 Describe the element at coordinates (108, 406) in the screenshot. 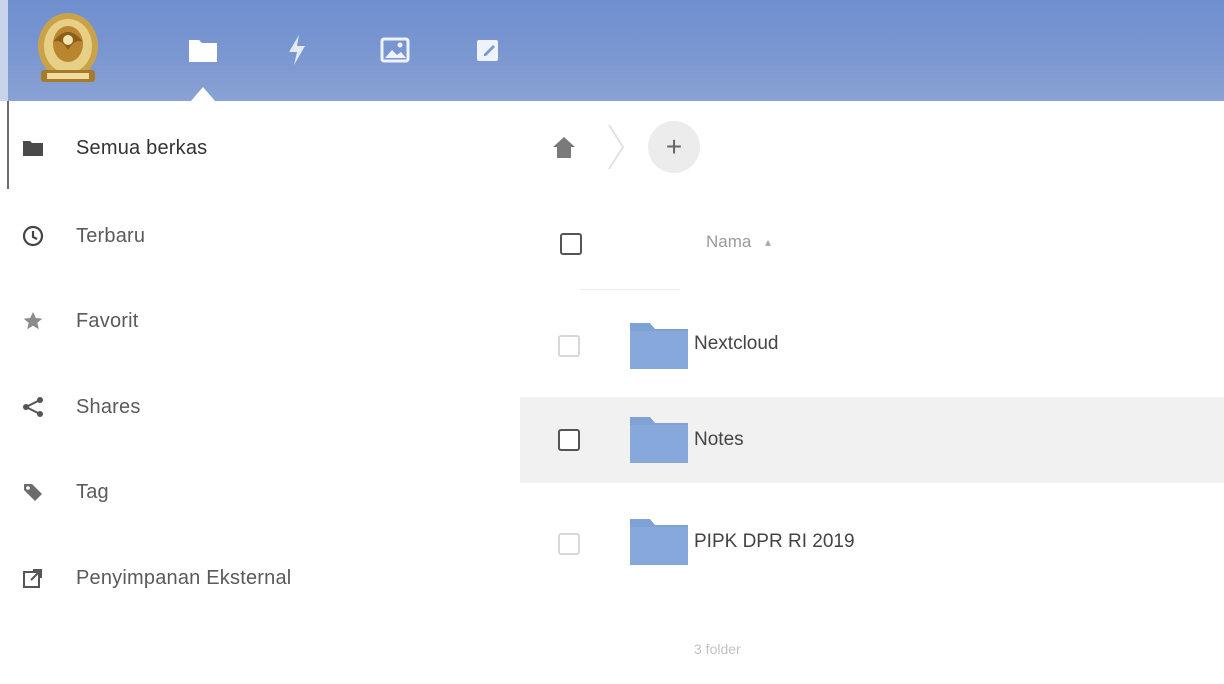

I see `sidebar-item-label: Shares` at that location.